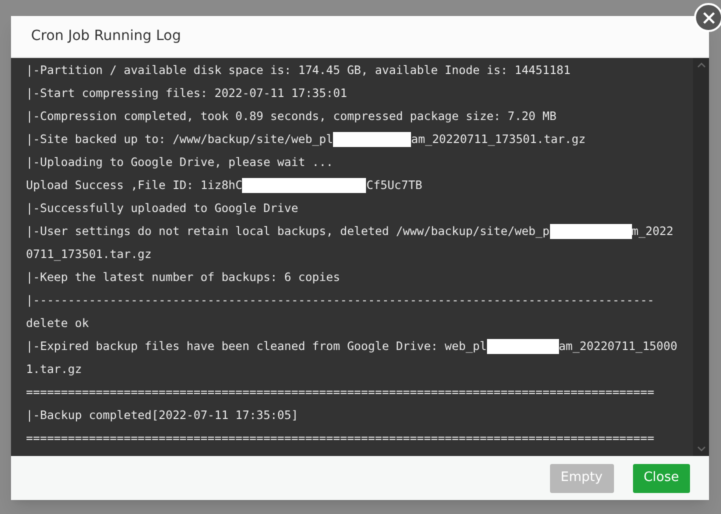 This screenshot has width=721, height=514. I want to click on log-line: |-Partition / available disk space is: 174.45 GB, available Inode is: 14451181, so click(298, 70).